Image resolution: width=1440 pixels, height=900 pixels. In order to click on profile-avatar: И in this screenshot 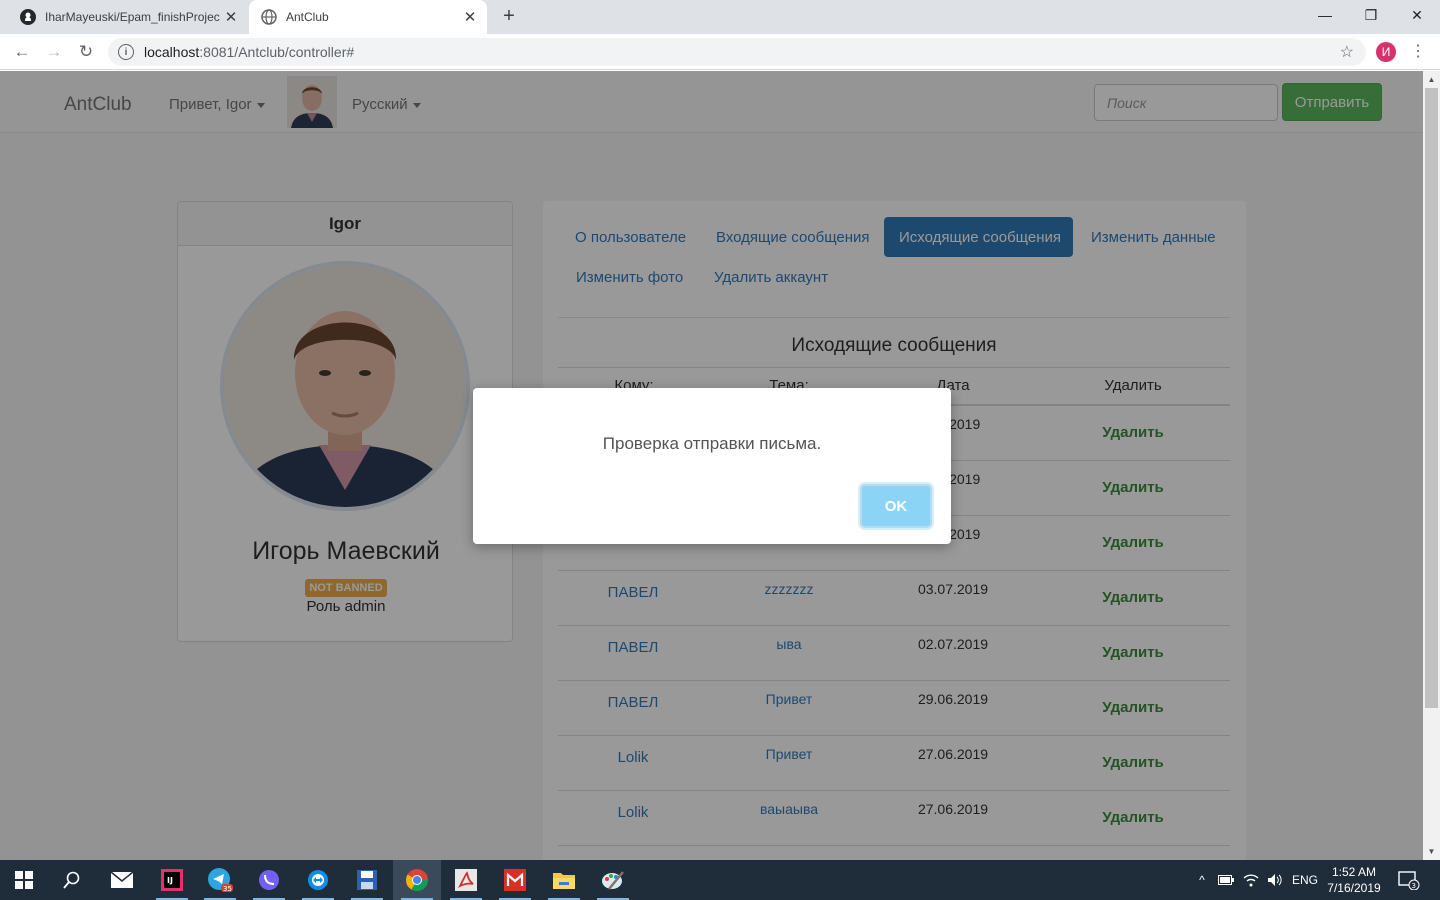, I will do `click(1386, 52)`.